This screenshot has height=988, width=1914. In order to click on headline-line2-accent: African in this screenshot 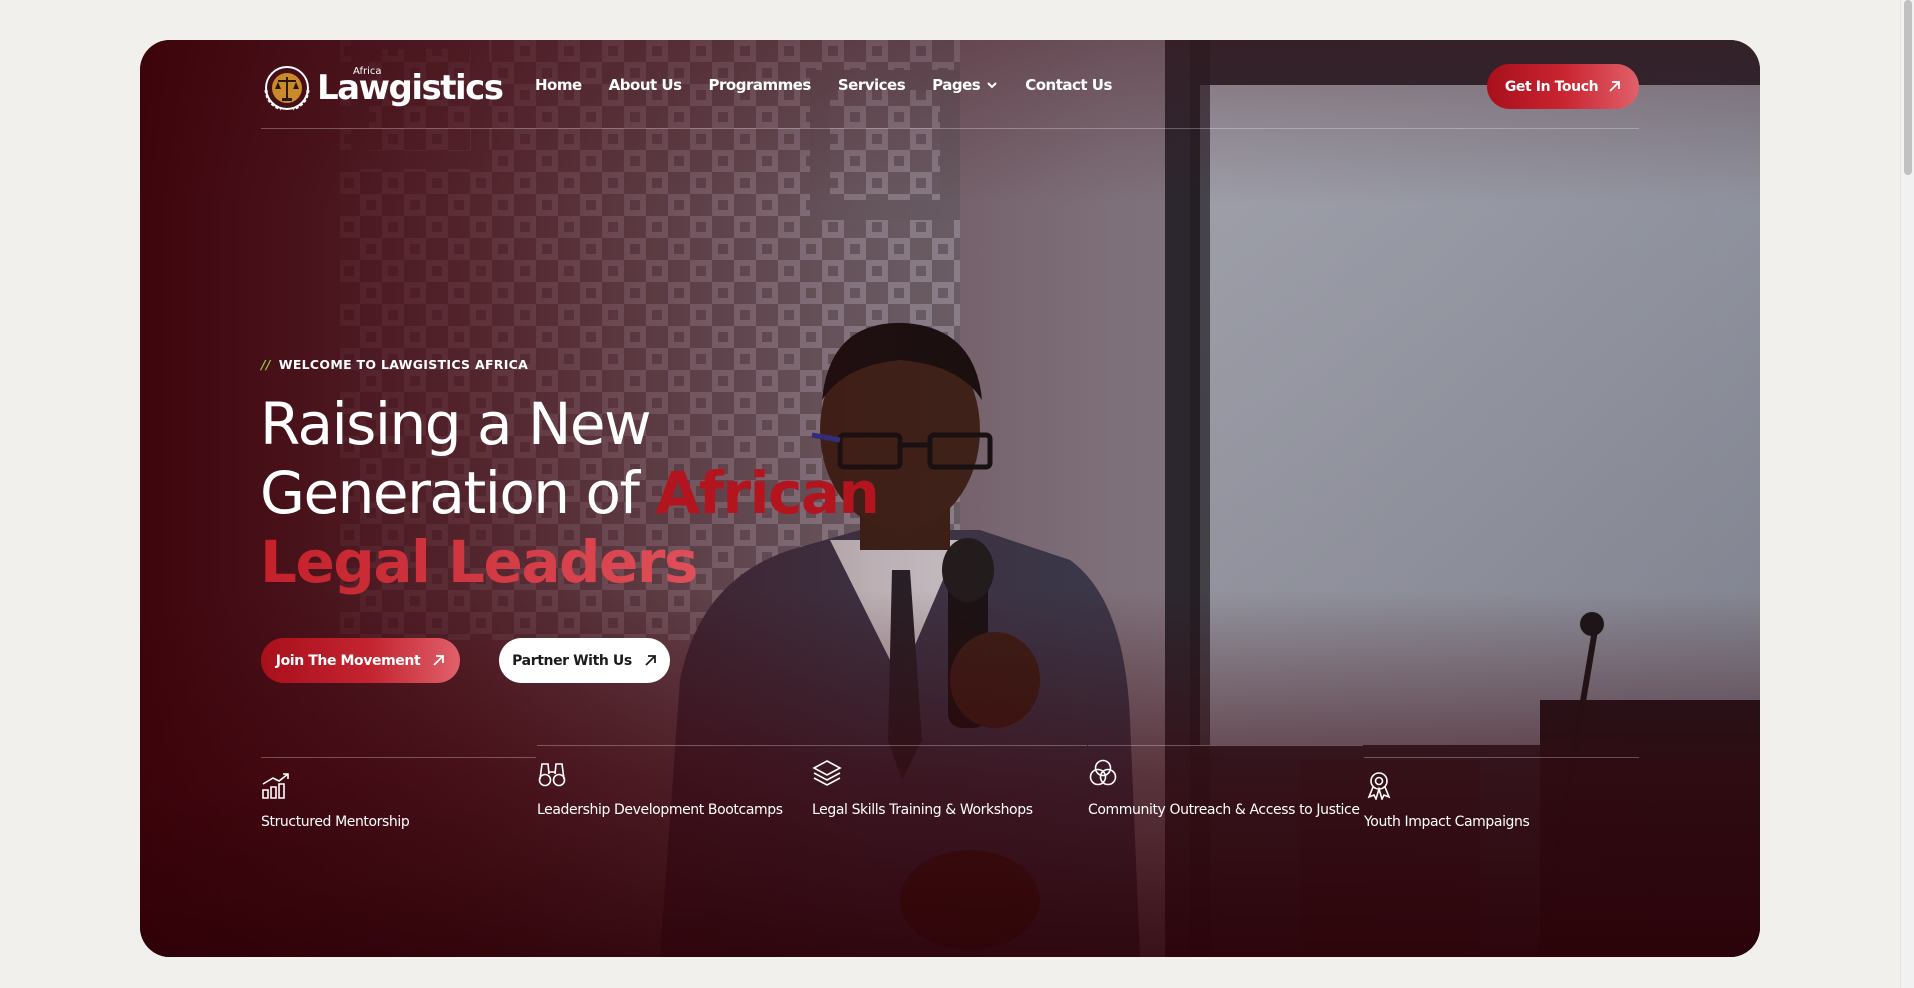, I will do `click(767, 493)`.